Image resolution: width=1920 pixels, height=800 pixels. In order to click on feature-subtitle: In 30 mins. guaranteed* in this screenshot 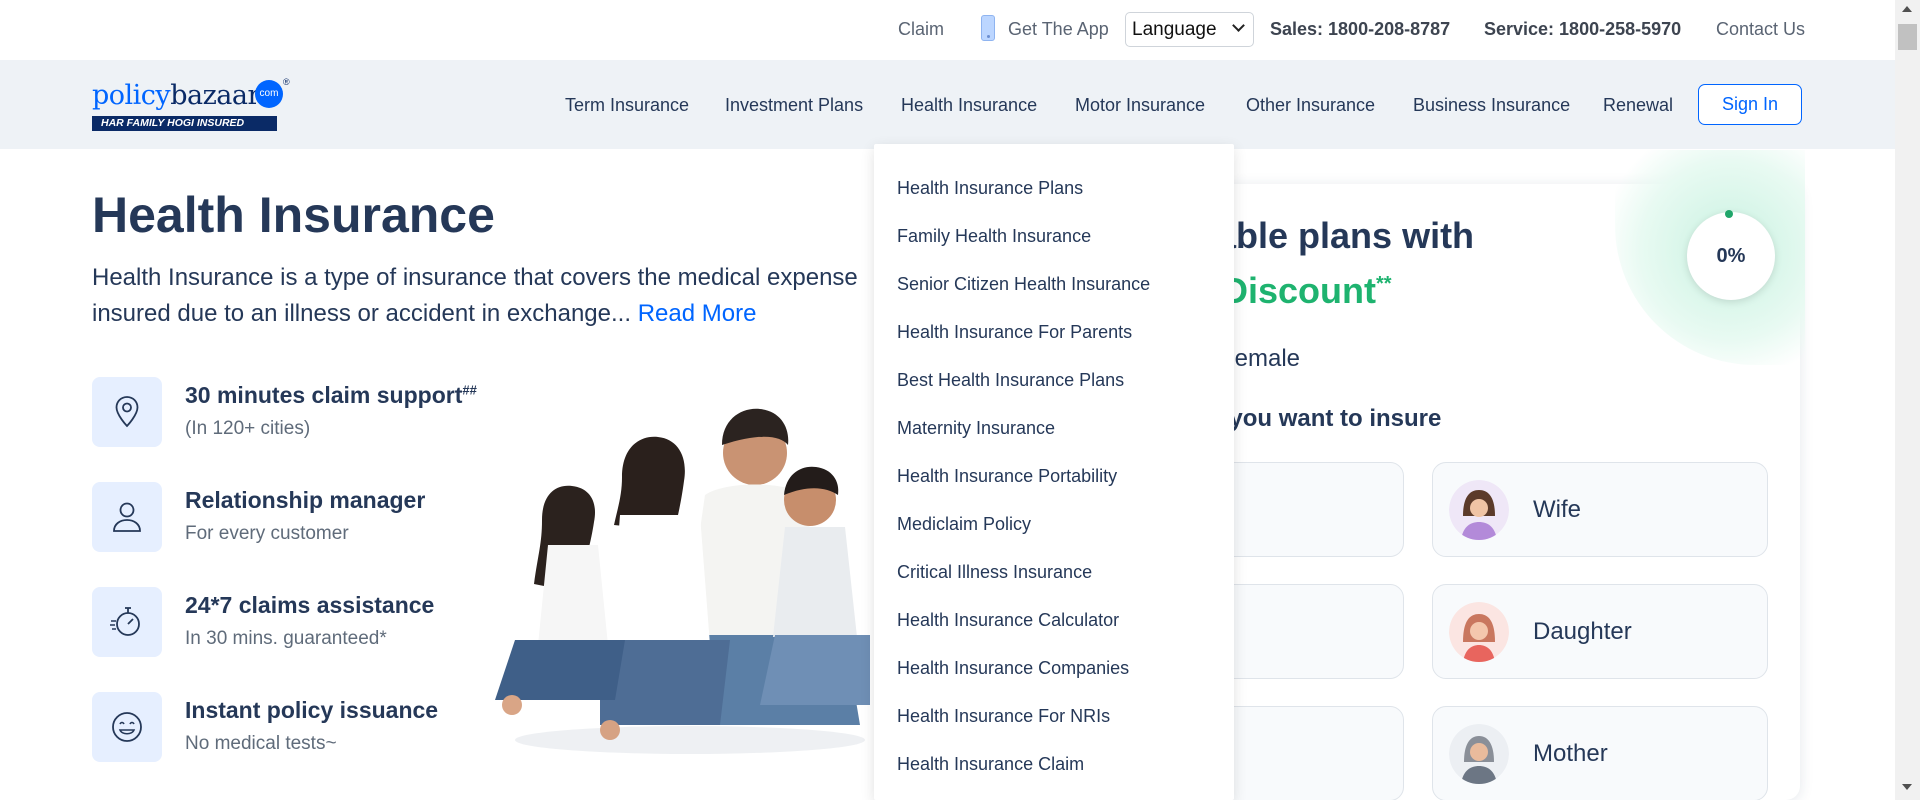, I will do `click(286, 638)`.